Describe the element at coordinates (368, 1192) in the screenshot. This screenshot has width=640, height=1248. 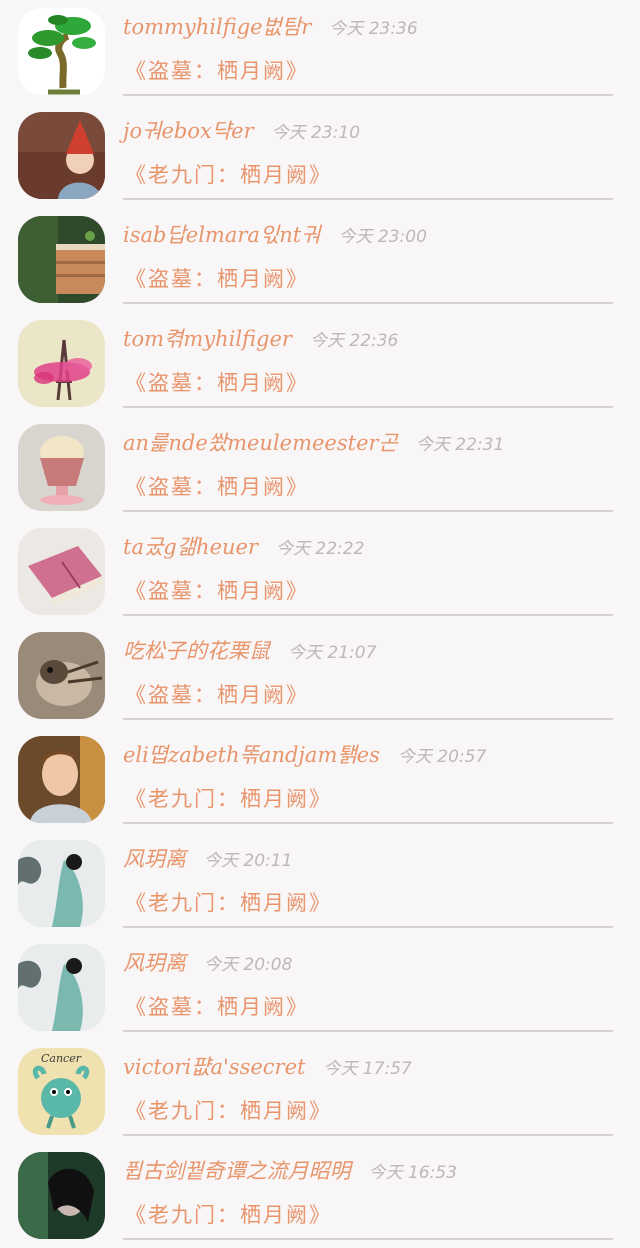
I see `conversation-content: 퓝古剑꿭奇谭之流月昭明 今天 16:53 《老九门：栖月阙》` at that location.